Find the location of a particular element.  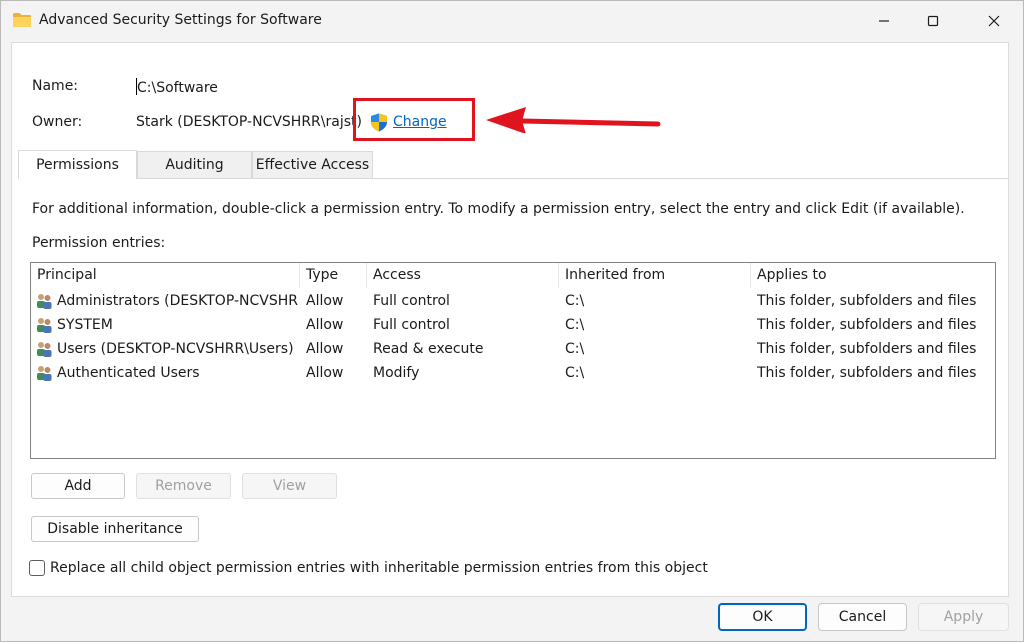

remove-button: Remove is located at coordinates (183, 486).